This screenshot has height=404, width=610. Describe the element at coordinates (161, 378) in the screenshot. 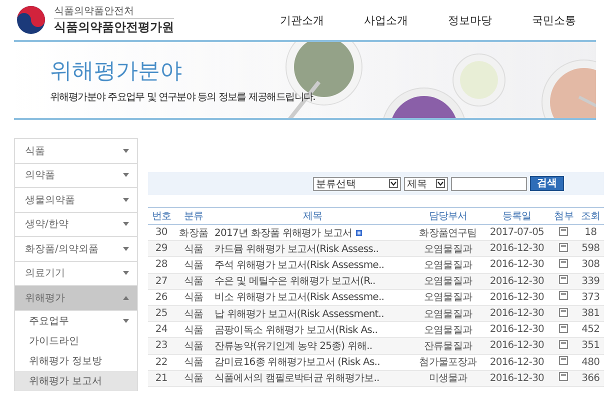

I see `table-cell: 21` at that location.